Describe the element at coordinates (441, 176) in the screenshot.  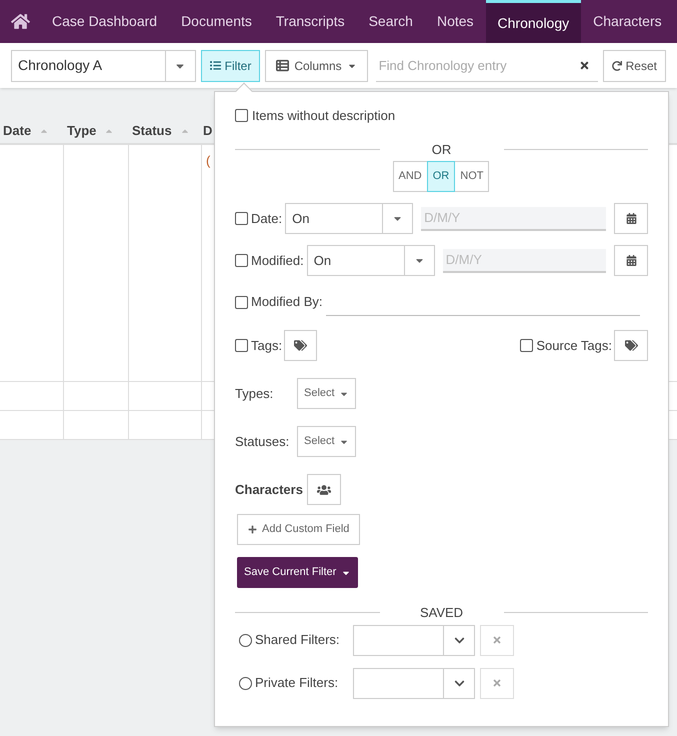
I see `logic-toggle: OR` at that location.